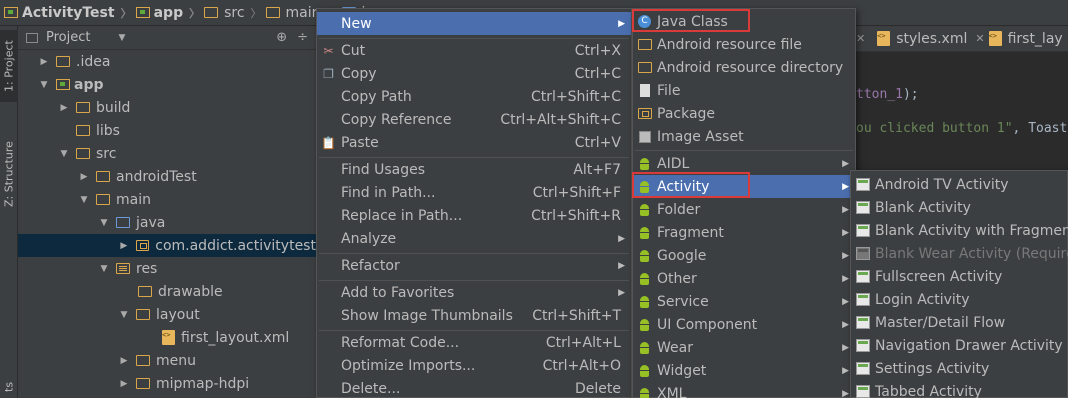  Describe the element at coordinates (959, 230) in the screenshot. I see `menu-item-blank-activity-with-fragment: Blank Activity with Fragment` at that location.